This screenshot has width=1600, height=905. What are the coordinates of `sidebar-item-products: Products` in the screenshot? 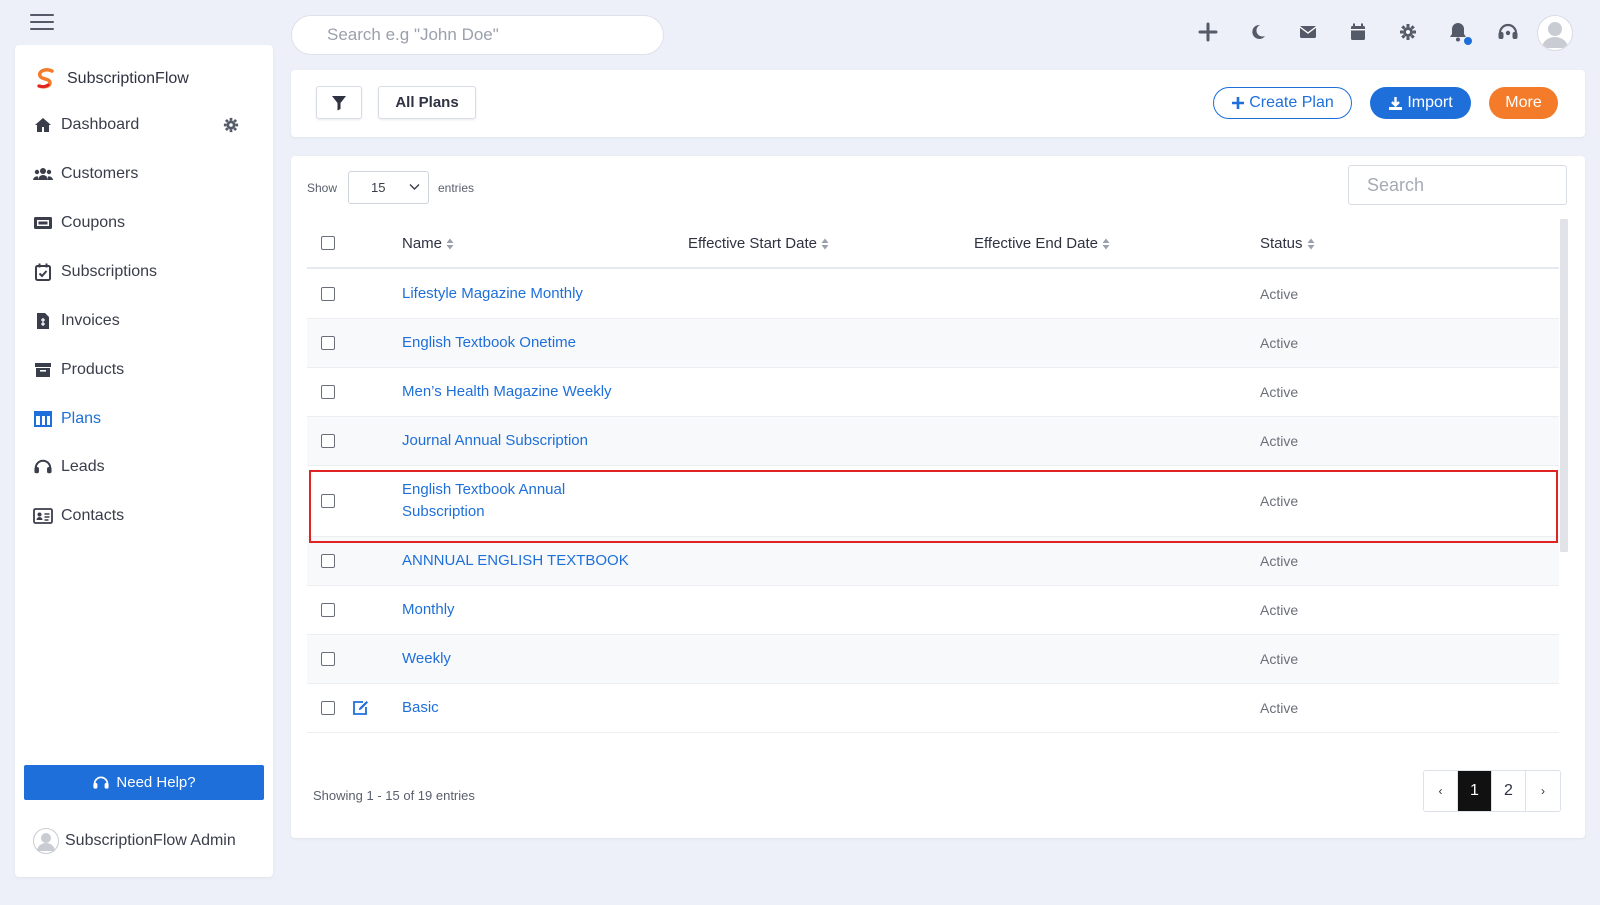 It's located at (143, 370).